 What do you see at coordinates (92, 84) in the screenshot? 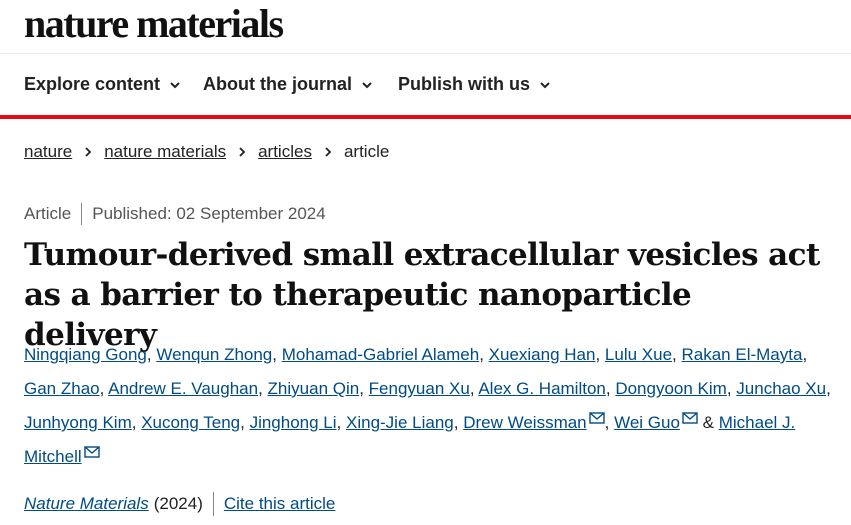
I see `nav-label: Explore content` at bounding box center [92, 84].